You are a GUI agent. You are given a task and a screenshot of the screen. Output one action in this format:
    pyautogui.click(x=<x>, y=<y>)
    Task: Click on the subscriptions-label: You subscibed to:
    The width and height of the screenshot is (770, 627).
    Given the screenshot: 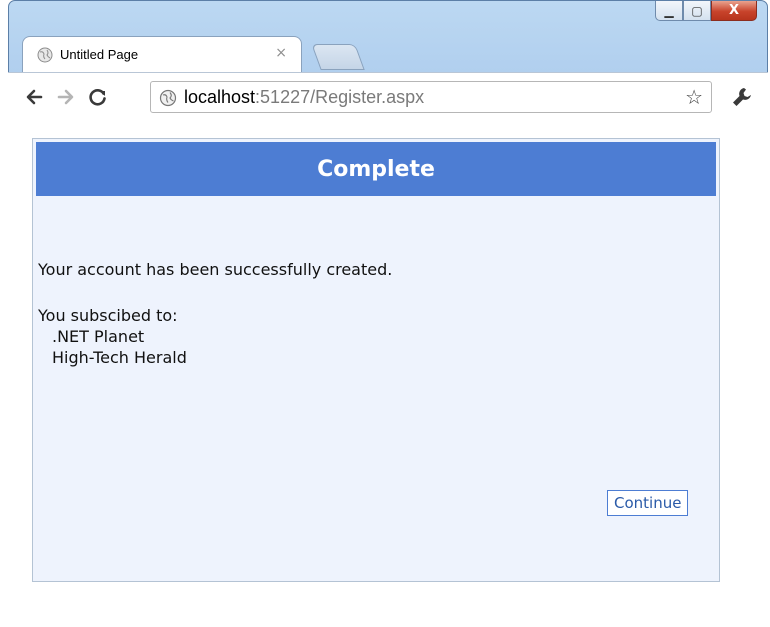 What is the action you would take?
    pyautogui.click(x=108, y=315)
    